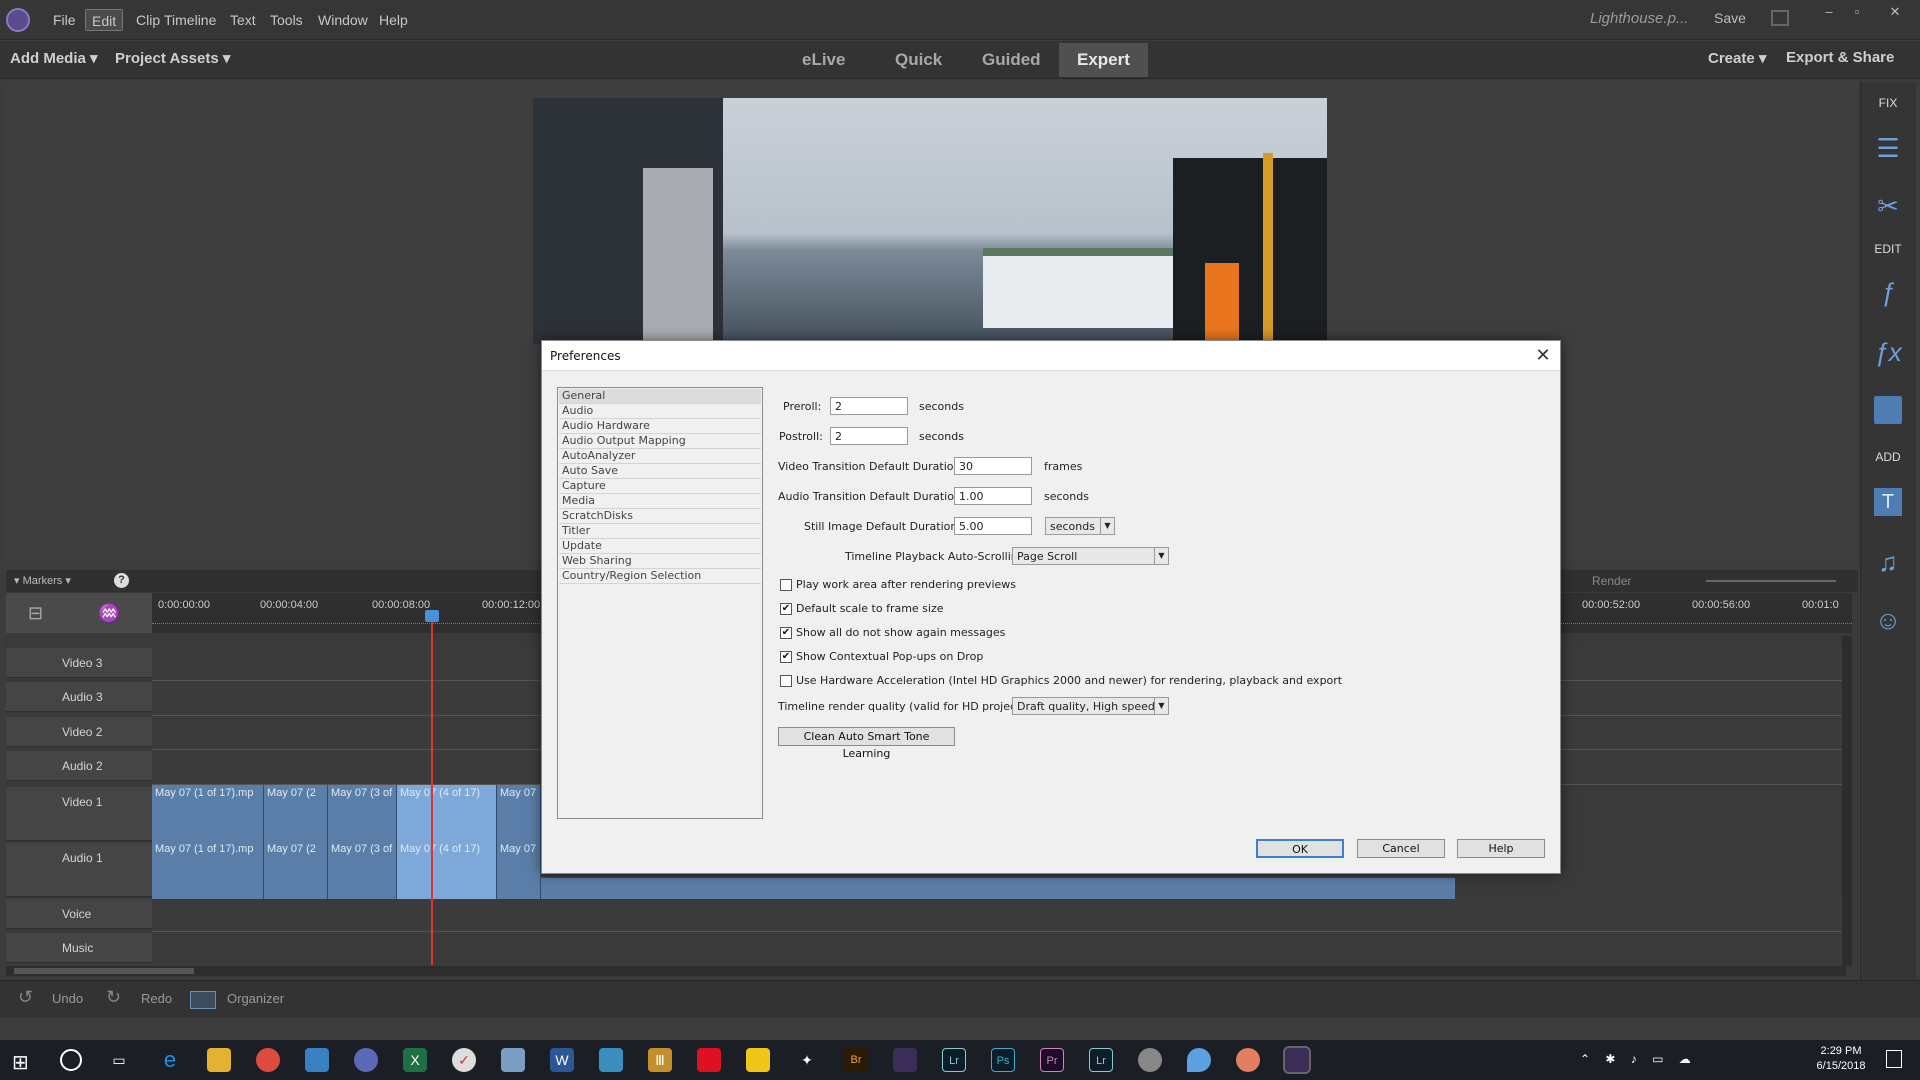 Image resolution: width=1920 pixels, height=1080 pixels. Describe the element at coordinates (993, 496) in the screenshot. I see `audio-transition-input: 1.00` at that location.